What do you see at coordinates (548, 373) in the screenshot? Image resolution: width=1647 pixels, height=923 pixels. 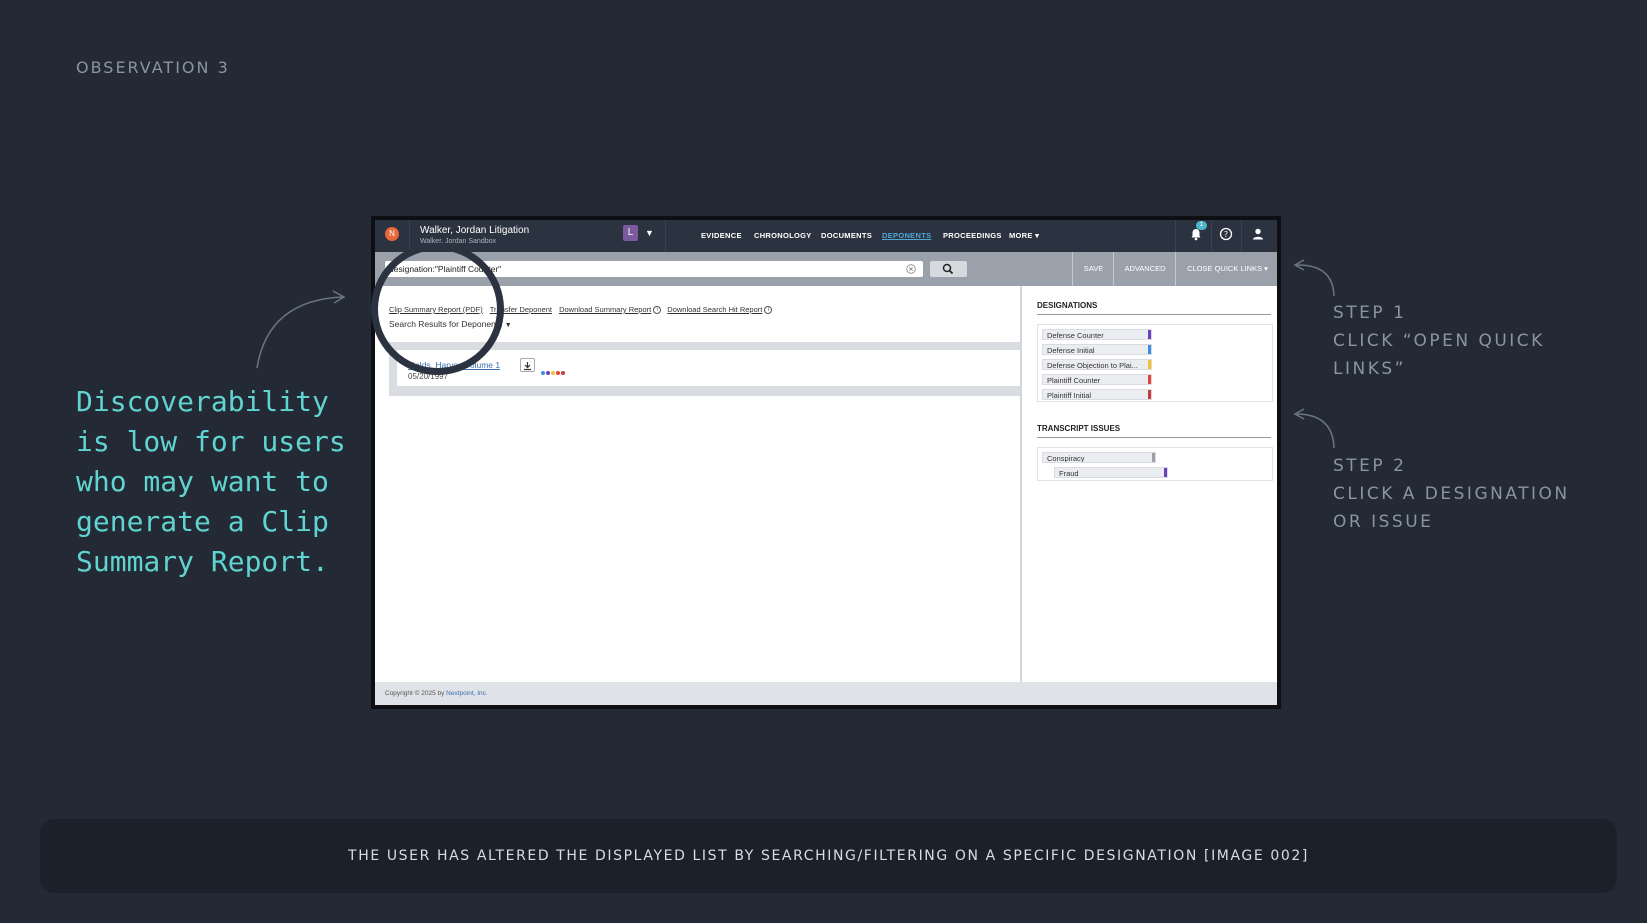 I see `dot-defense-counter` at bounding box center [548, 373].